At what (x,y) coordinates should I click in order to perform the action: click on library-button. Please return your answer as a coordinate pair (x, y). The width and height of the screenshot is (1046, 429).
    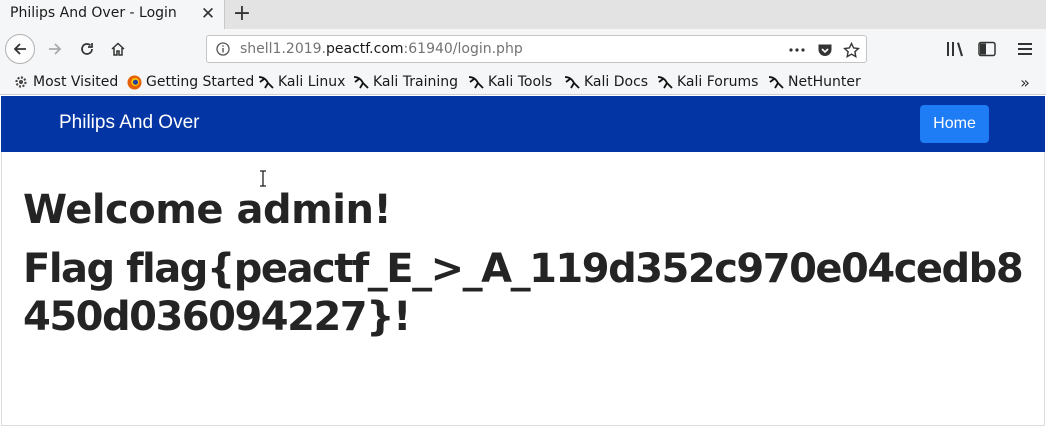
    Looking at the image, I should click on (955, 49).